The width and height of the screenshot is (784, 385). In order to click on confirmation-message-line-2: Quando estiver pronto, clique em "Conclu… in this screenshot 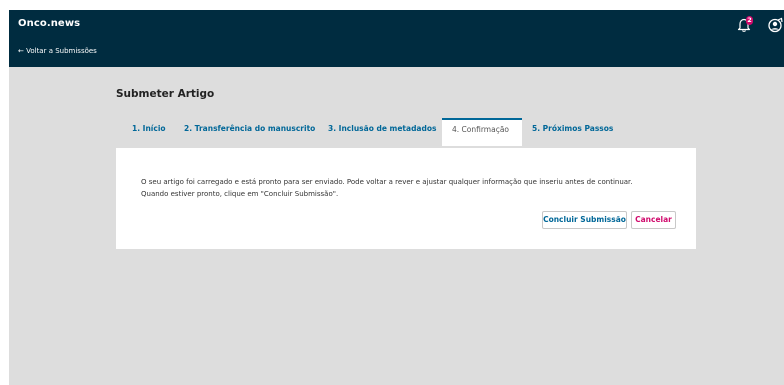, I will do `click(240, 194)`.